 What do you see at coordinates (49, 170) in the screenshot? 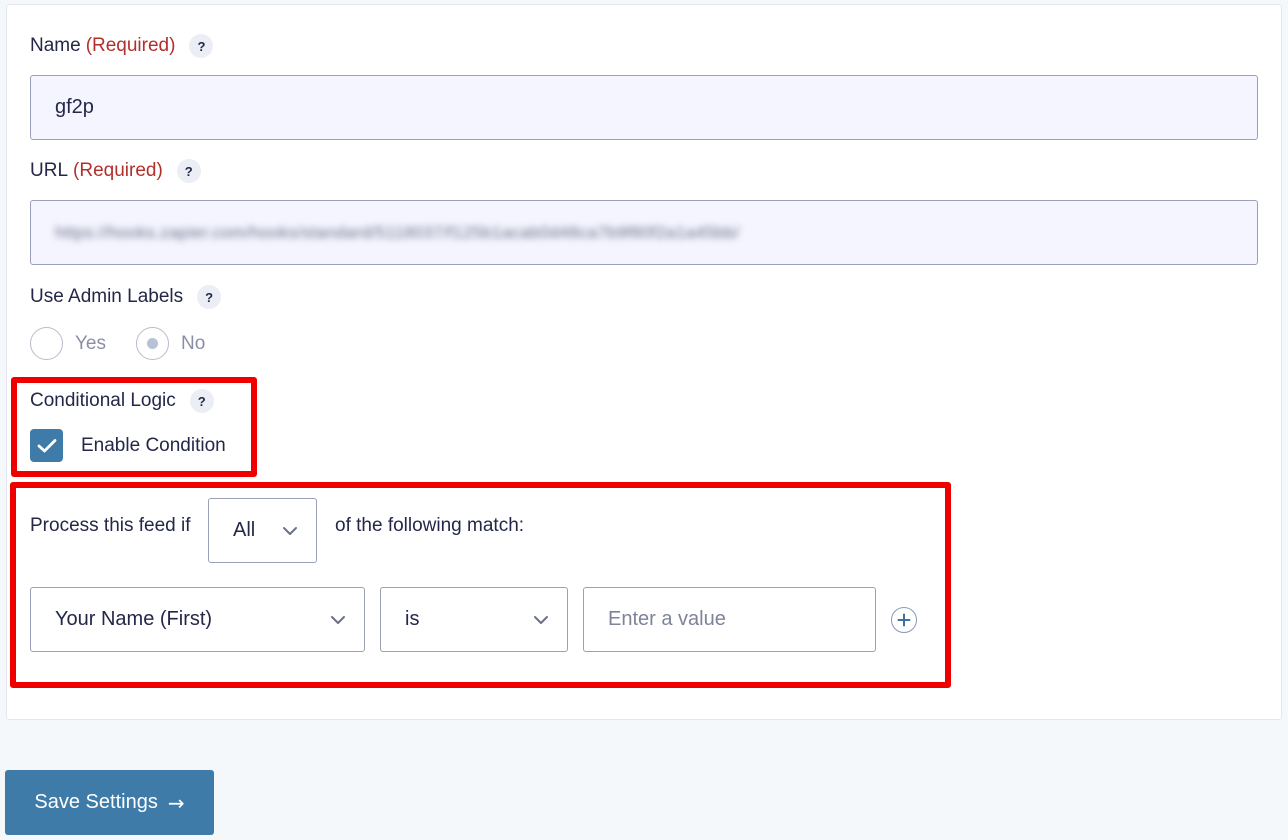
I see `url-label: URL` at bounding box center [49, 170].